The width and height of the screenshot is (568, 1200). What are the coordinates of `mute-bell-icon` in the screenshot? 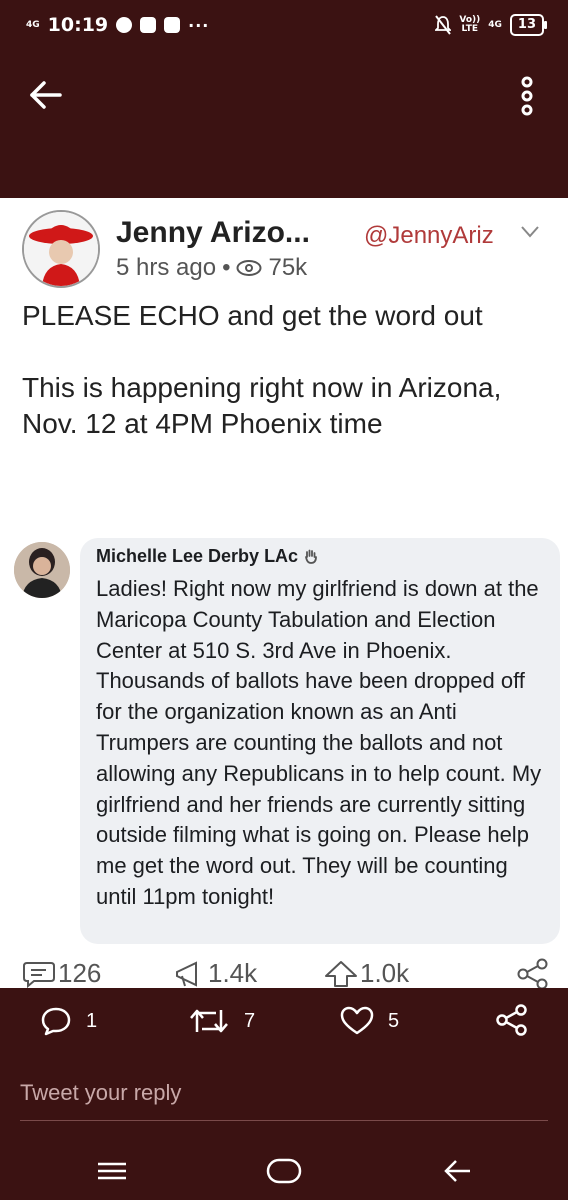 It's located at (443, 25).